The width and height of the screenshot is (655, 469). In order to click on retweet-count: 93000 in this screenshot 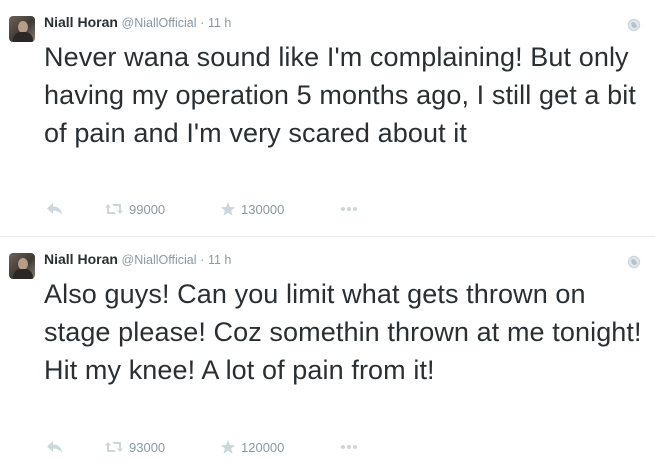, I will do `click(147, 447)`.